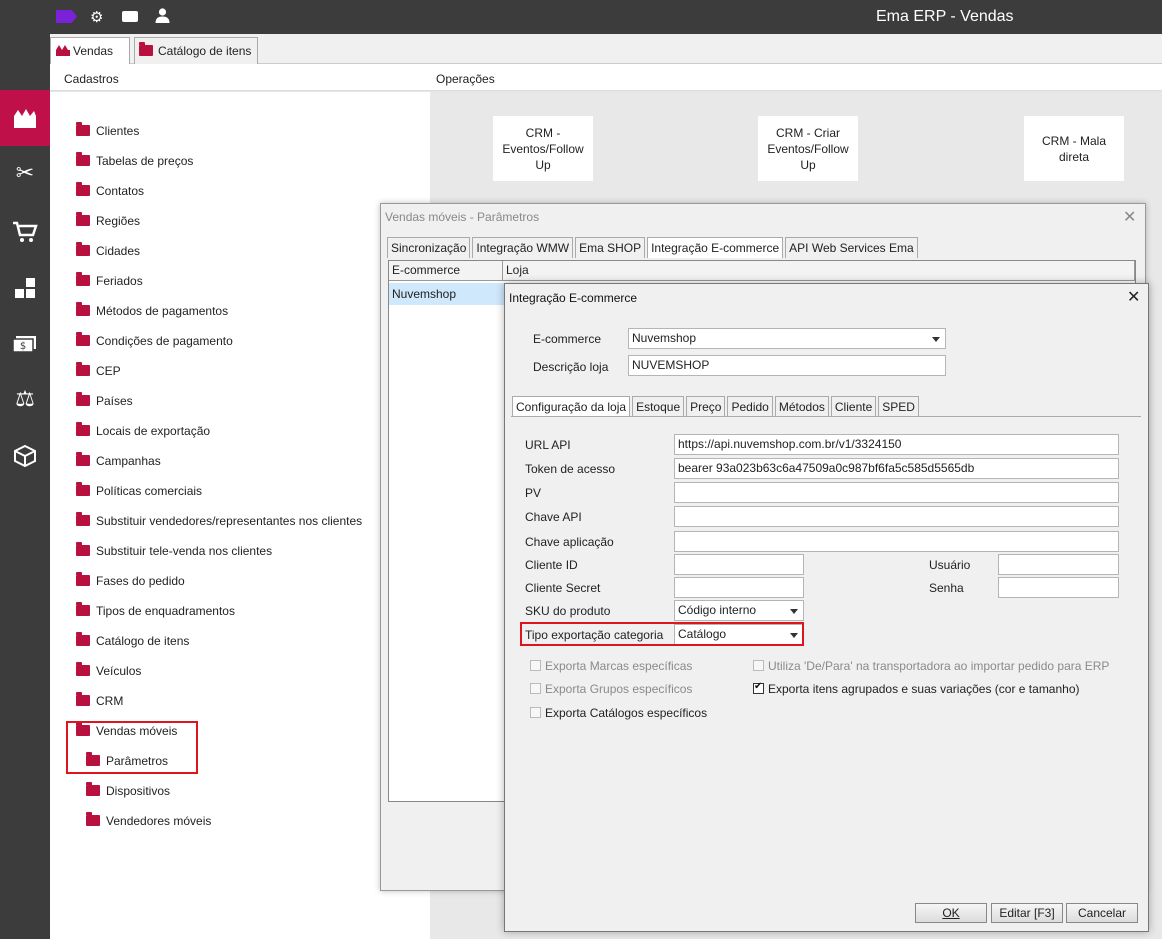 The image size is (1162, 939). What do you see at coordinates (658, 406) in the screenshot?
I see `tab-estoque: Estoque` at bounding box center [658, 406].